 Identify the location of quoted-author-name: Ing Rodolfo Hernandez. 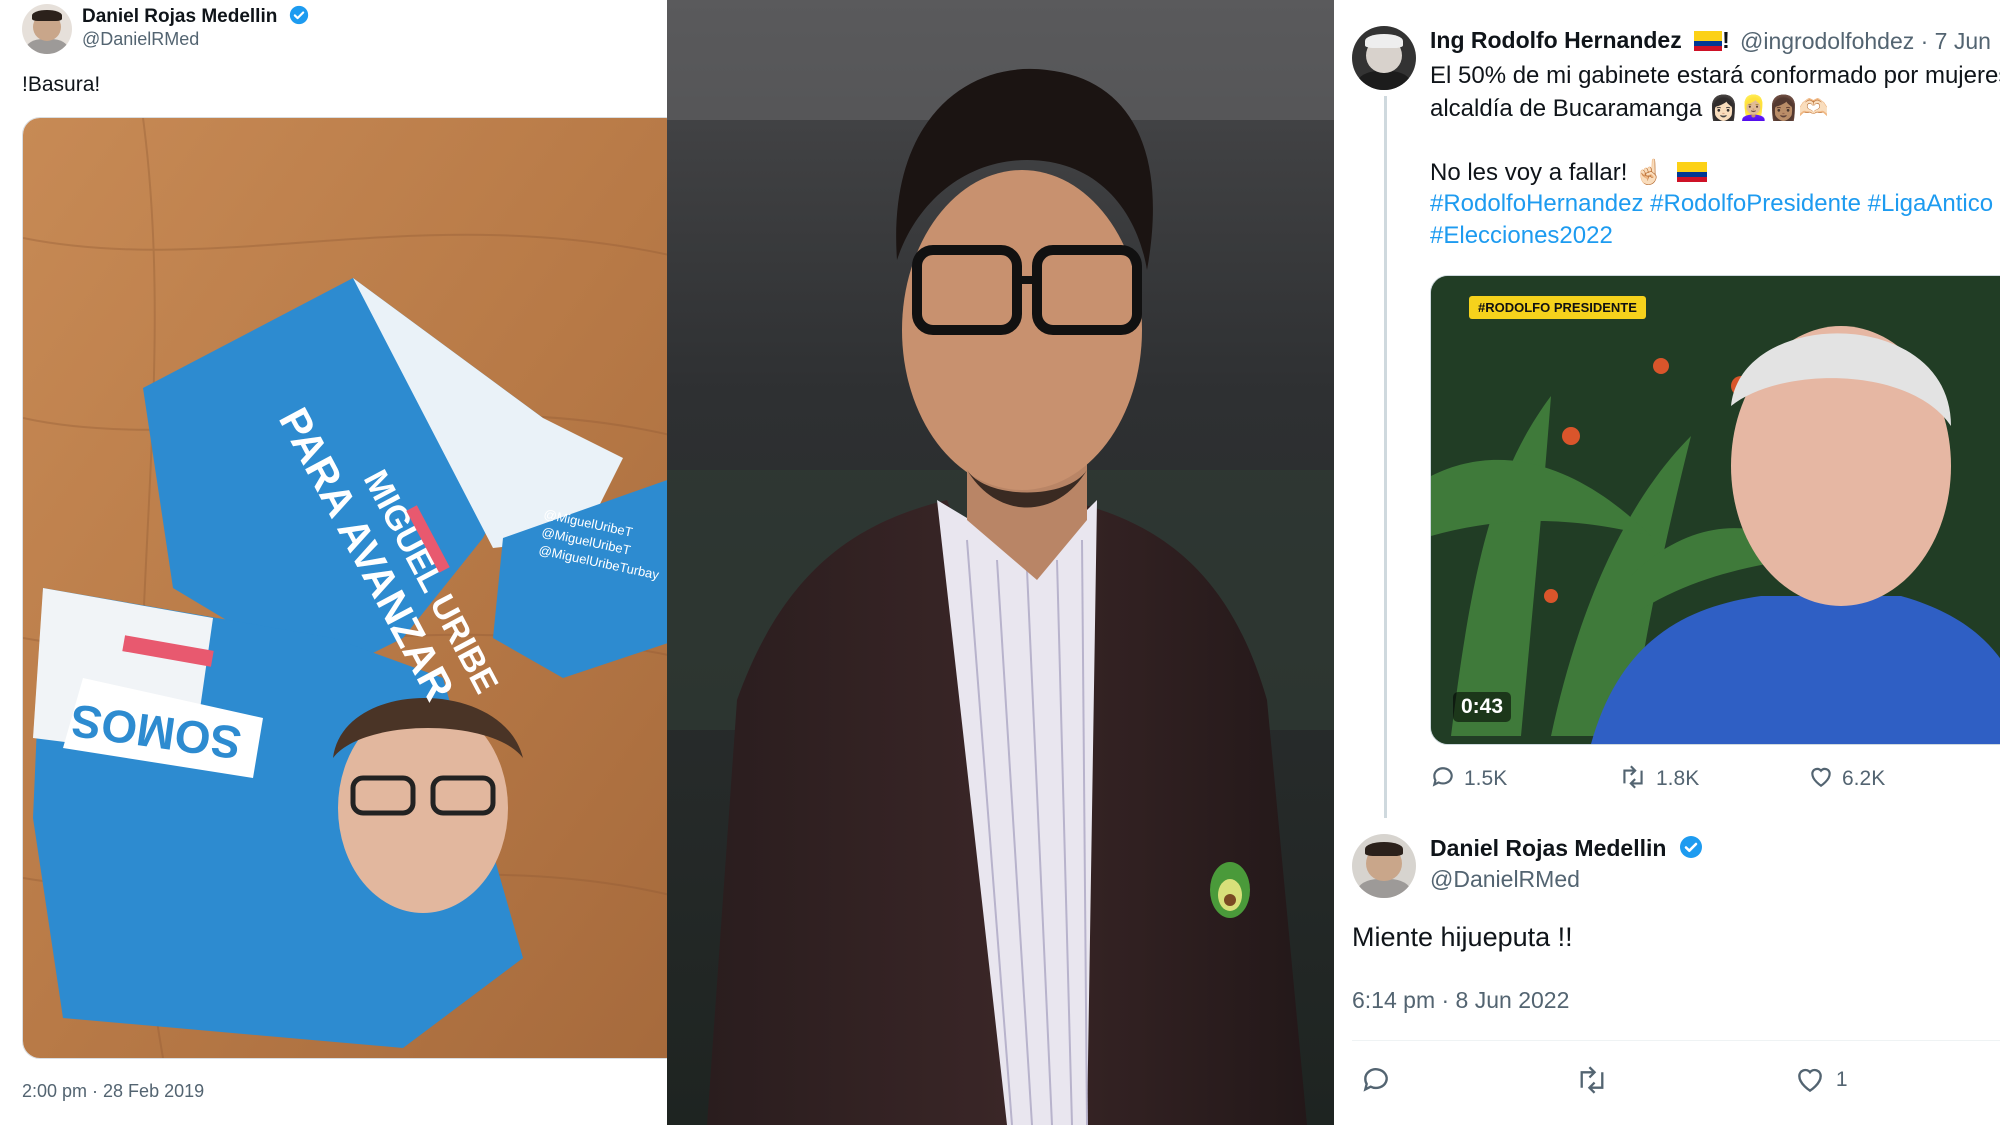
(1556, 40).